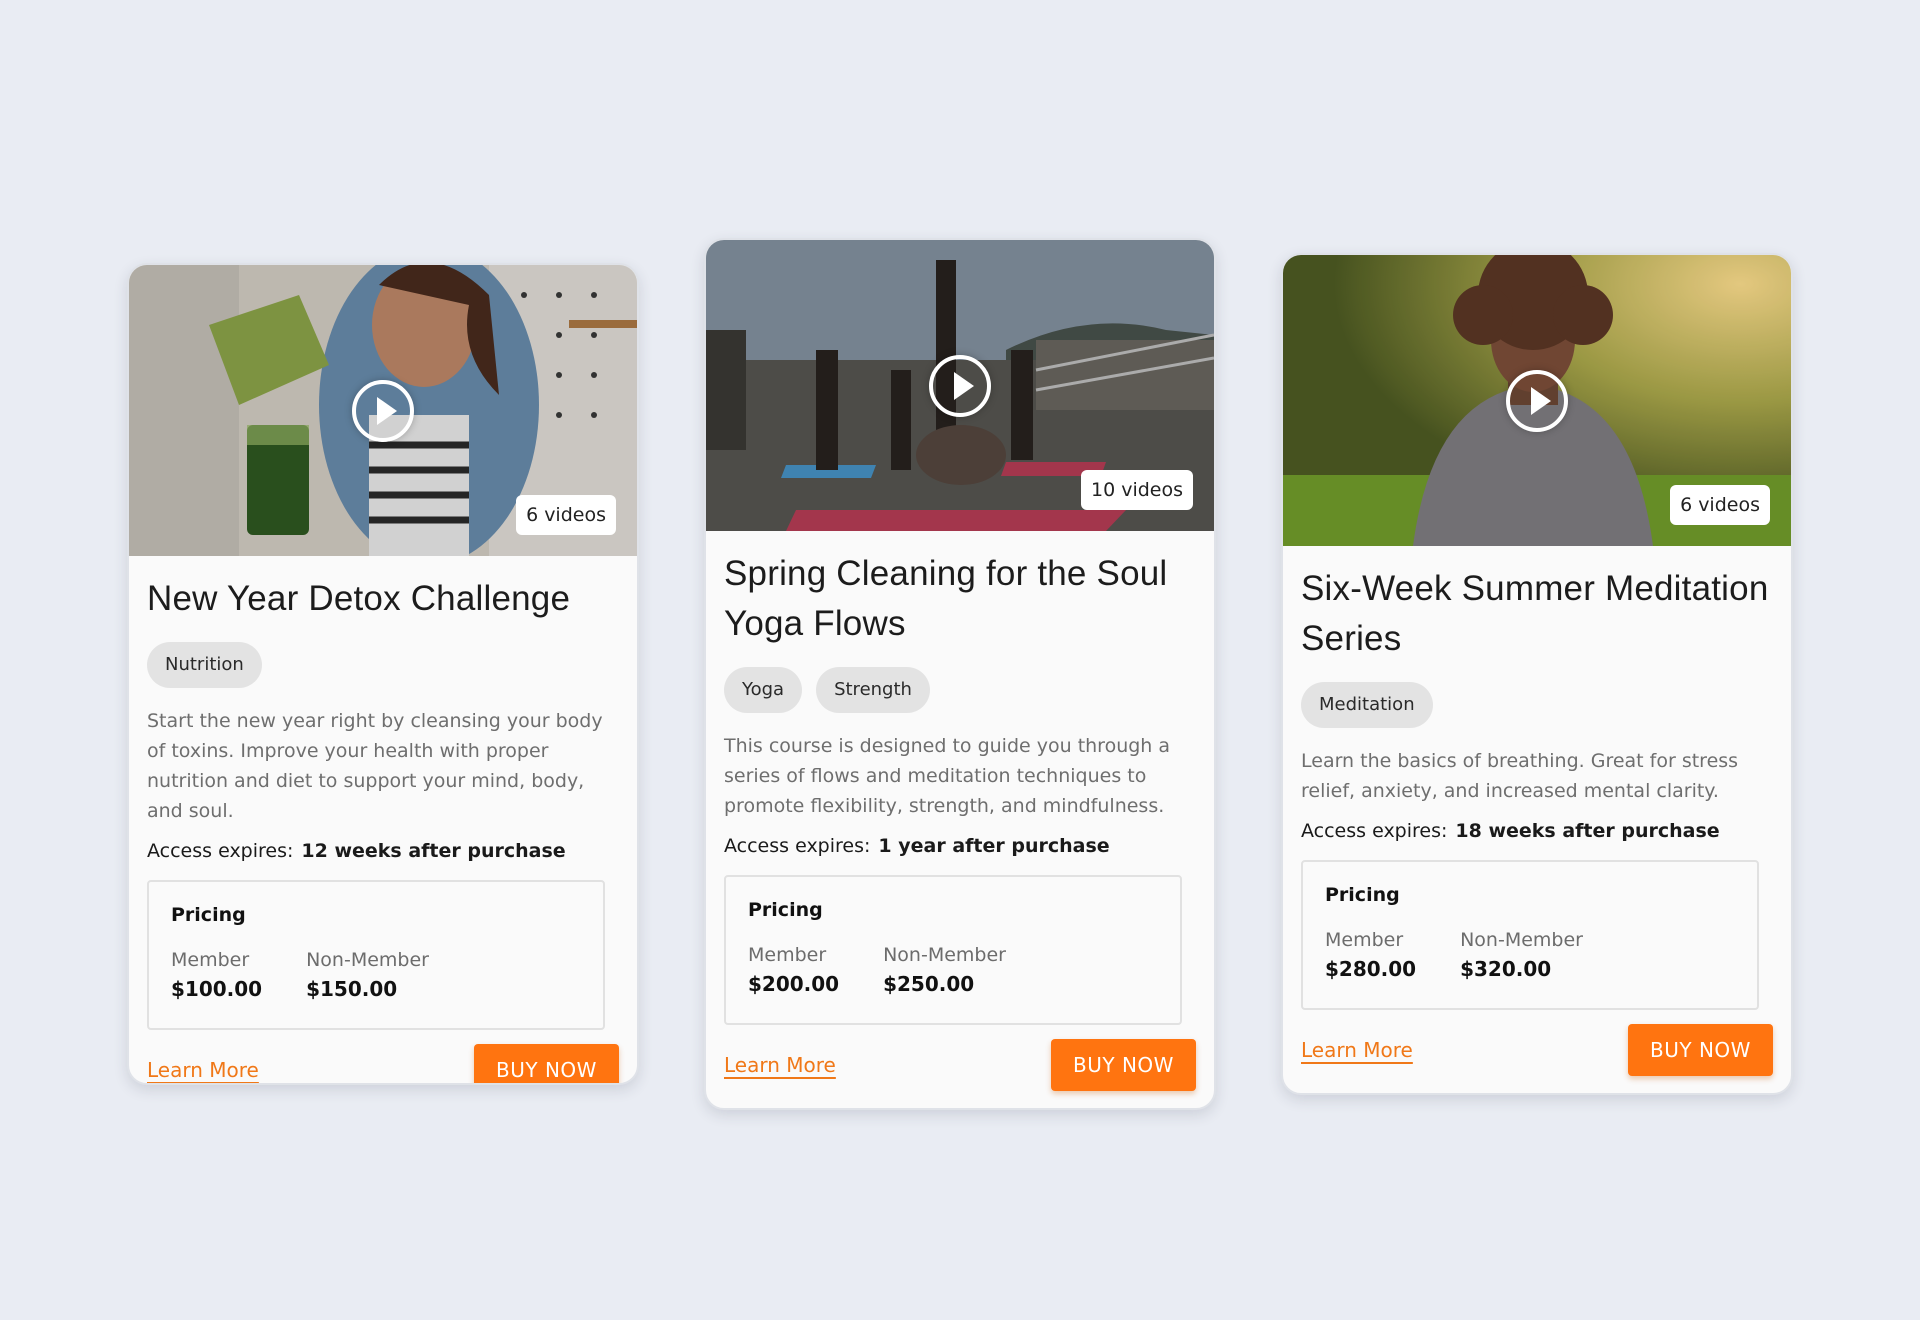 Image resolution: width=1920 pixels, height=1320 pixels. What do you see at coordinates (217, 989) in the screenshot?
I see `member-price: $100.00` at bounding box center [217, 989].